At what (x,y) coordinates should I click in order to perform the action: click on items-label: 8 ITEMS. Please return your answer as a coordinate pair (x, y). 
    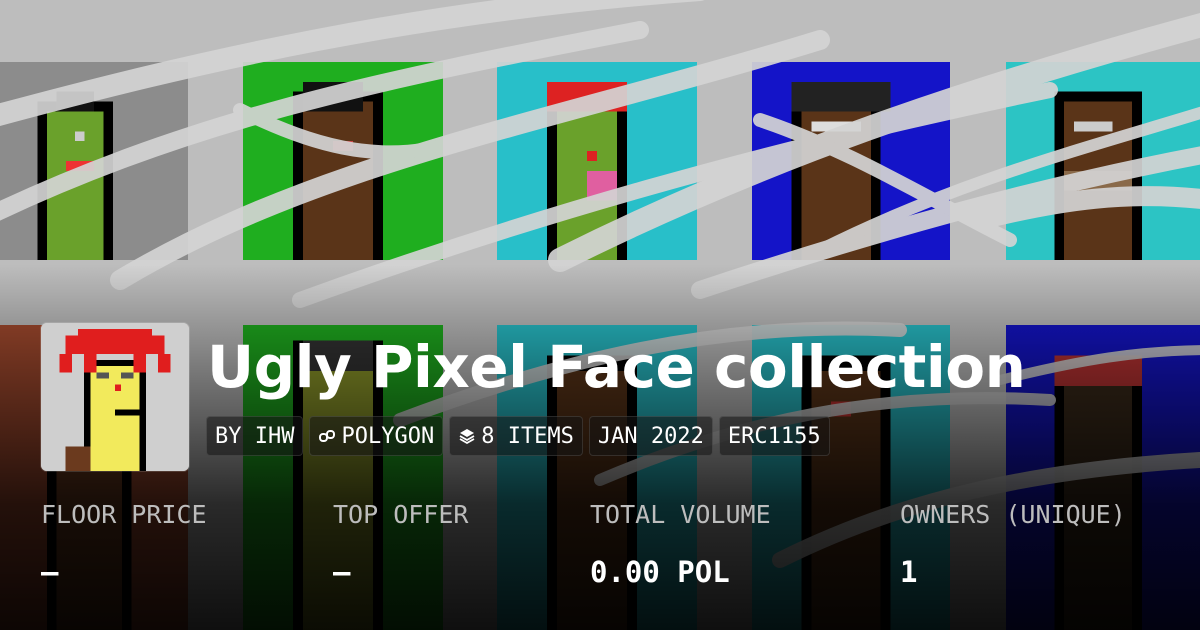
    Looking at the image, I should click on (527, 436).